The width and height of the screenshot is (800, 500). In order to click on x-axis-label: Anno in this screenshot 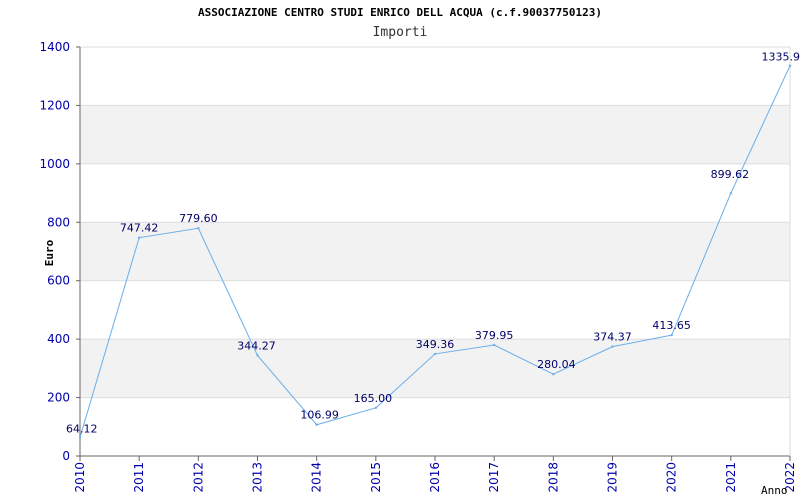, I will do `click(774, 490)`.